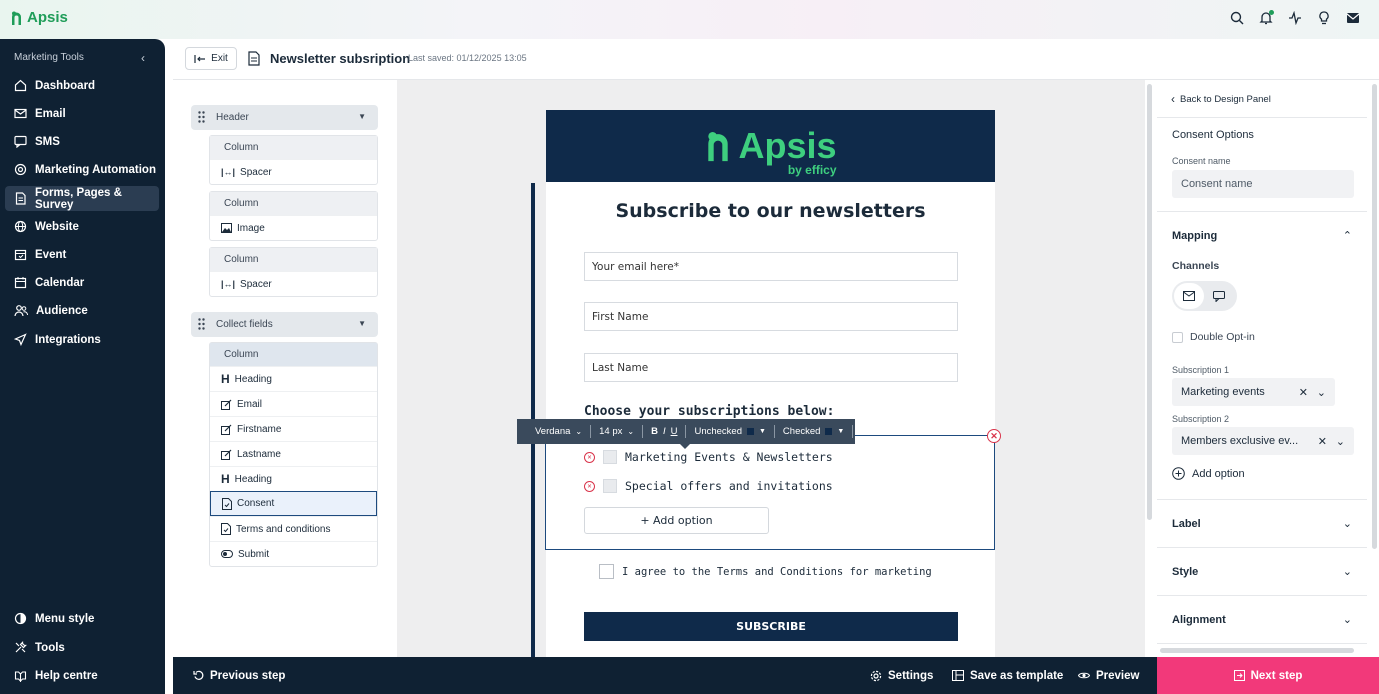 This screenshot has height=694, width=1379. What do you see at coordinates (1262, 236) in the screenshot?
I see `mapping-section-header: Mapping ⌃` at bounding box center [1262, 236].